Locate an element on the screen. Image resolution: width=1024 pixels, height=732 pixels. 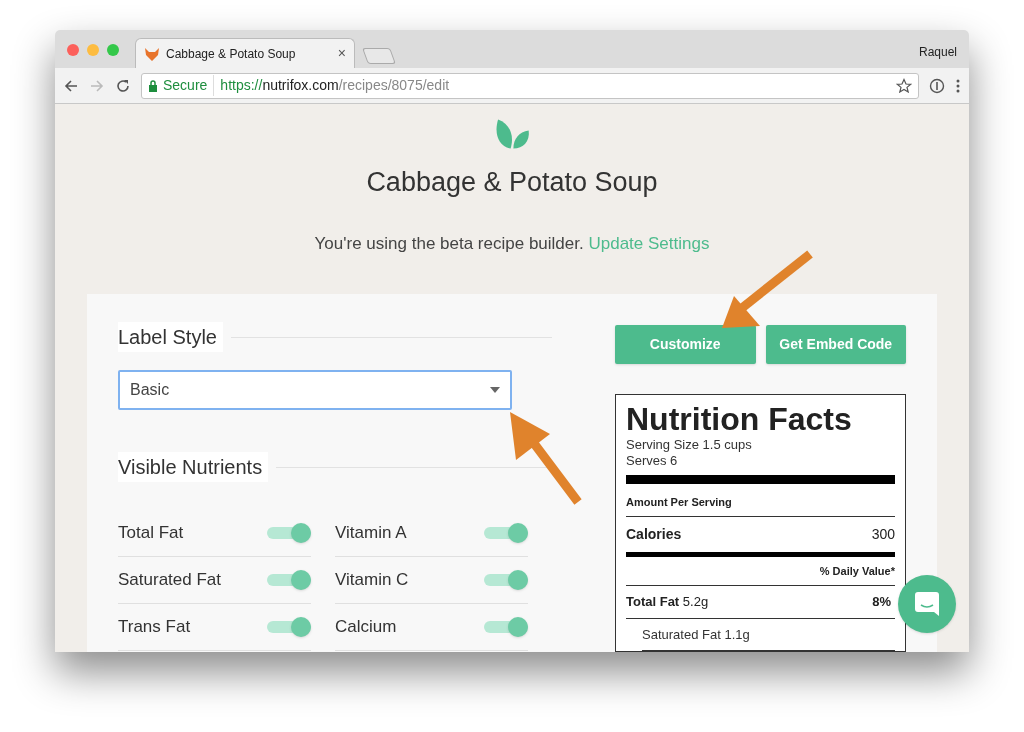
dropdown-caret-icon is located at coordinates (495, 390).